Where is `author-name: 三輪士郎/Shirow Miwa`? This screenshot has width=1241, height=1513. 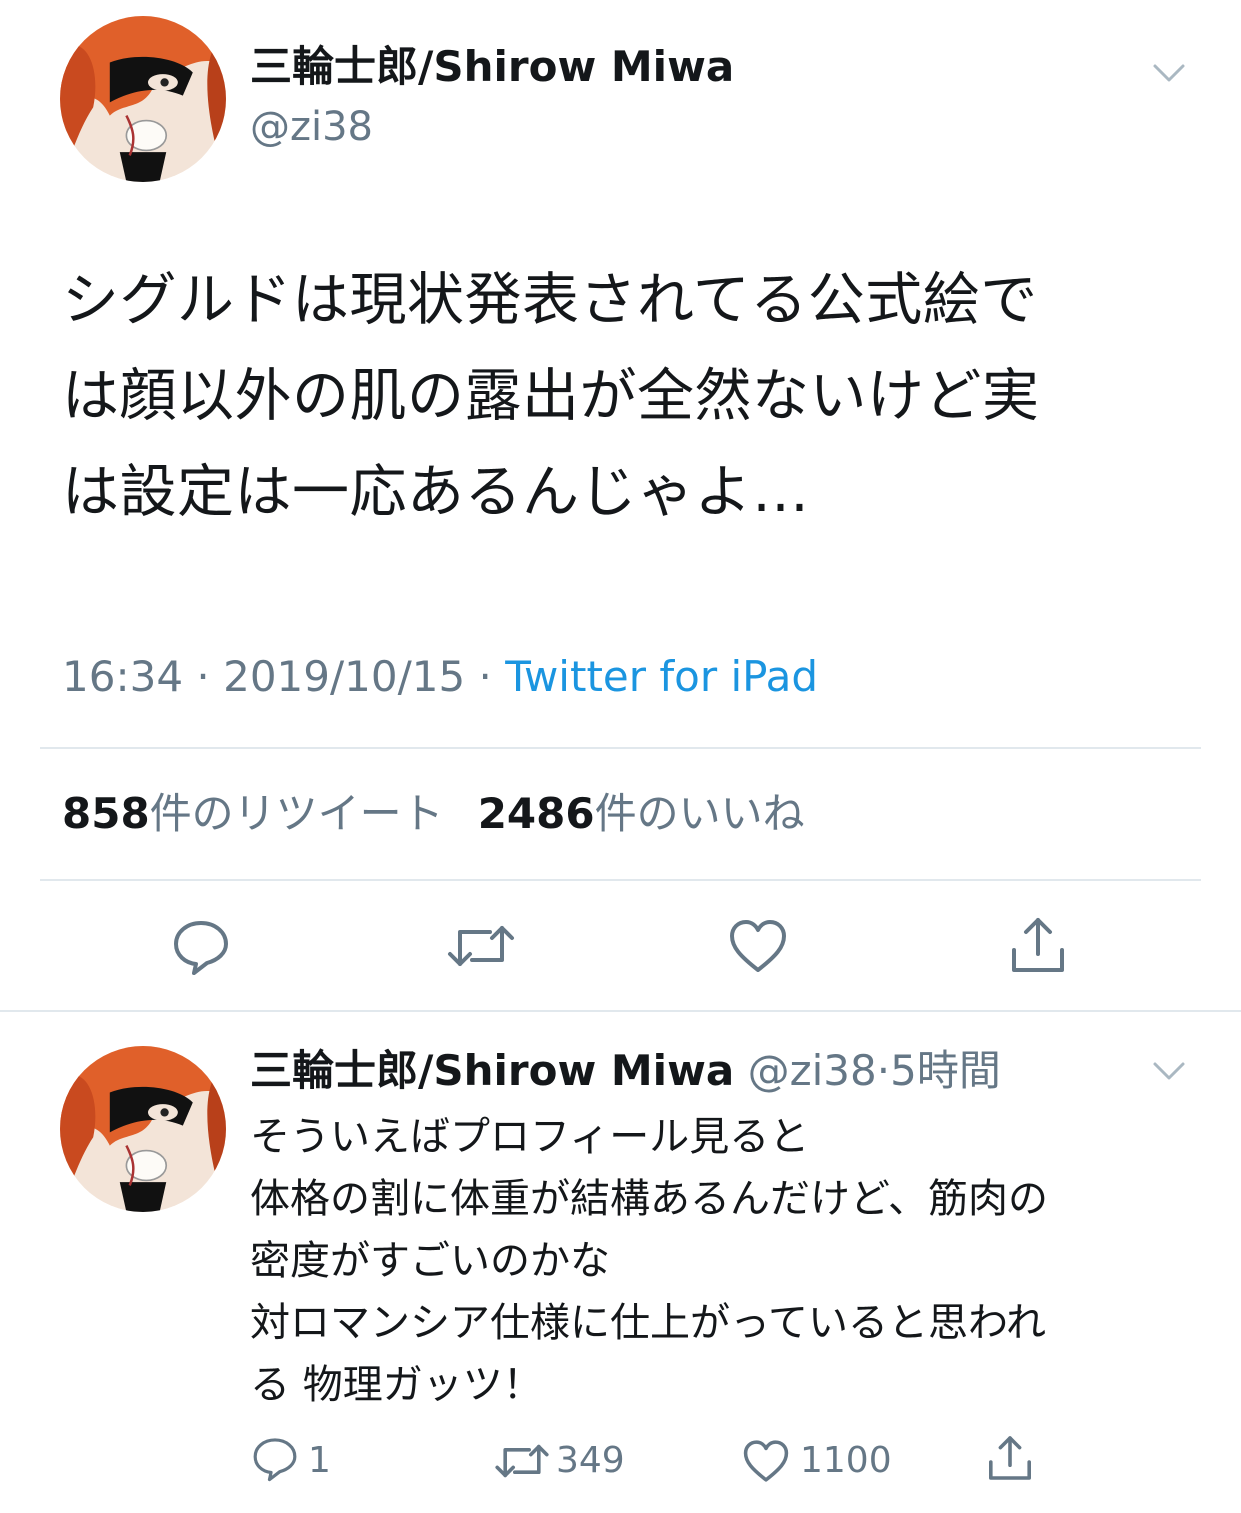 author-name: 三輪士郎/Shirow Miwa is located at coordinates (492, 67).